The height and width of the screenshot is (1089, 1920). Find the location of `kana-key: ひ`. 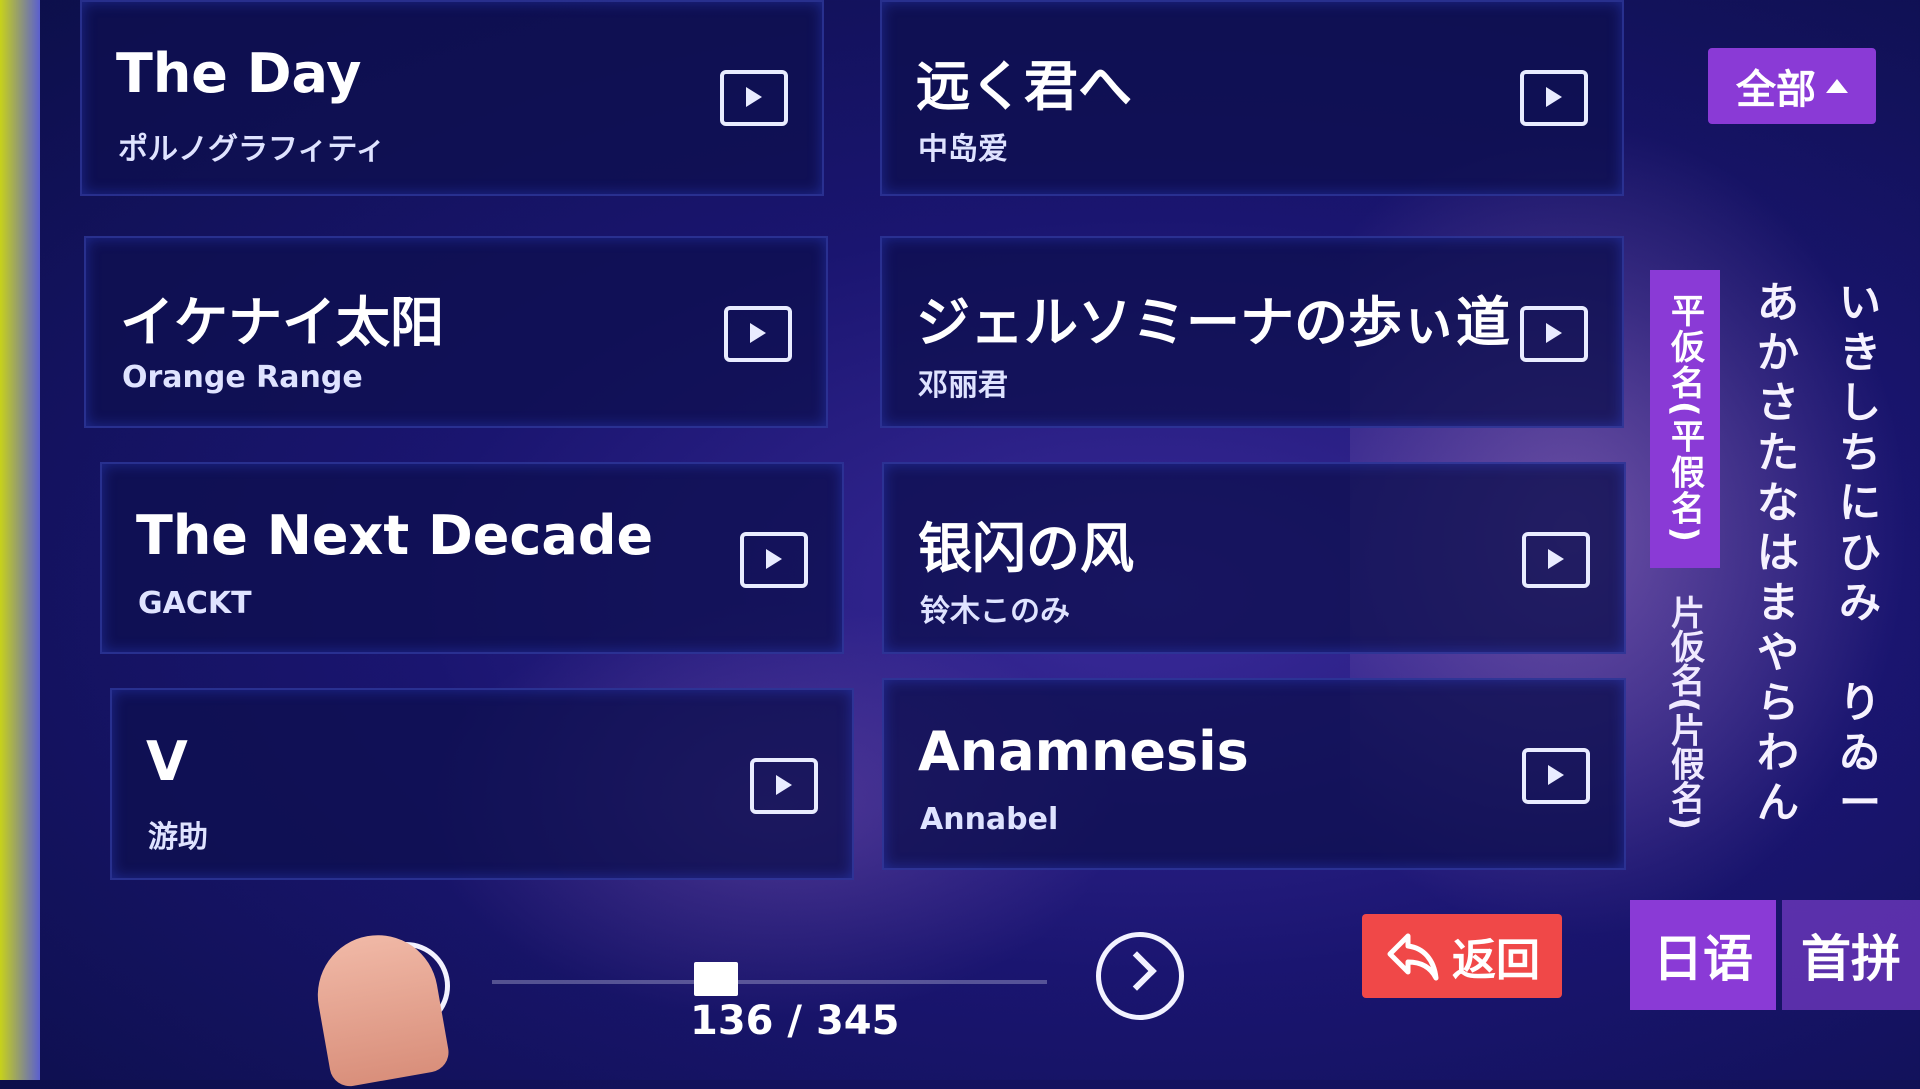

kana-key: ひ is located at coordinates (1860, 553).